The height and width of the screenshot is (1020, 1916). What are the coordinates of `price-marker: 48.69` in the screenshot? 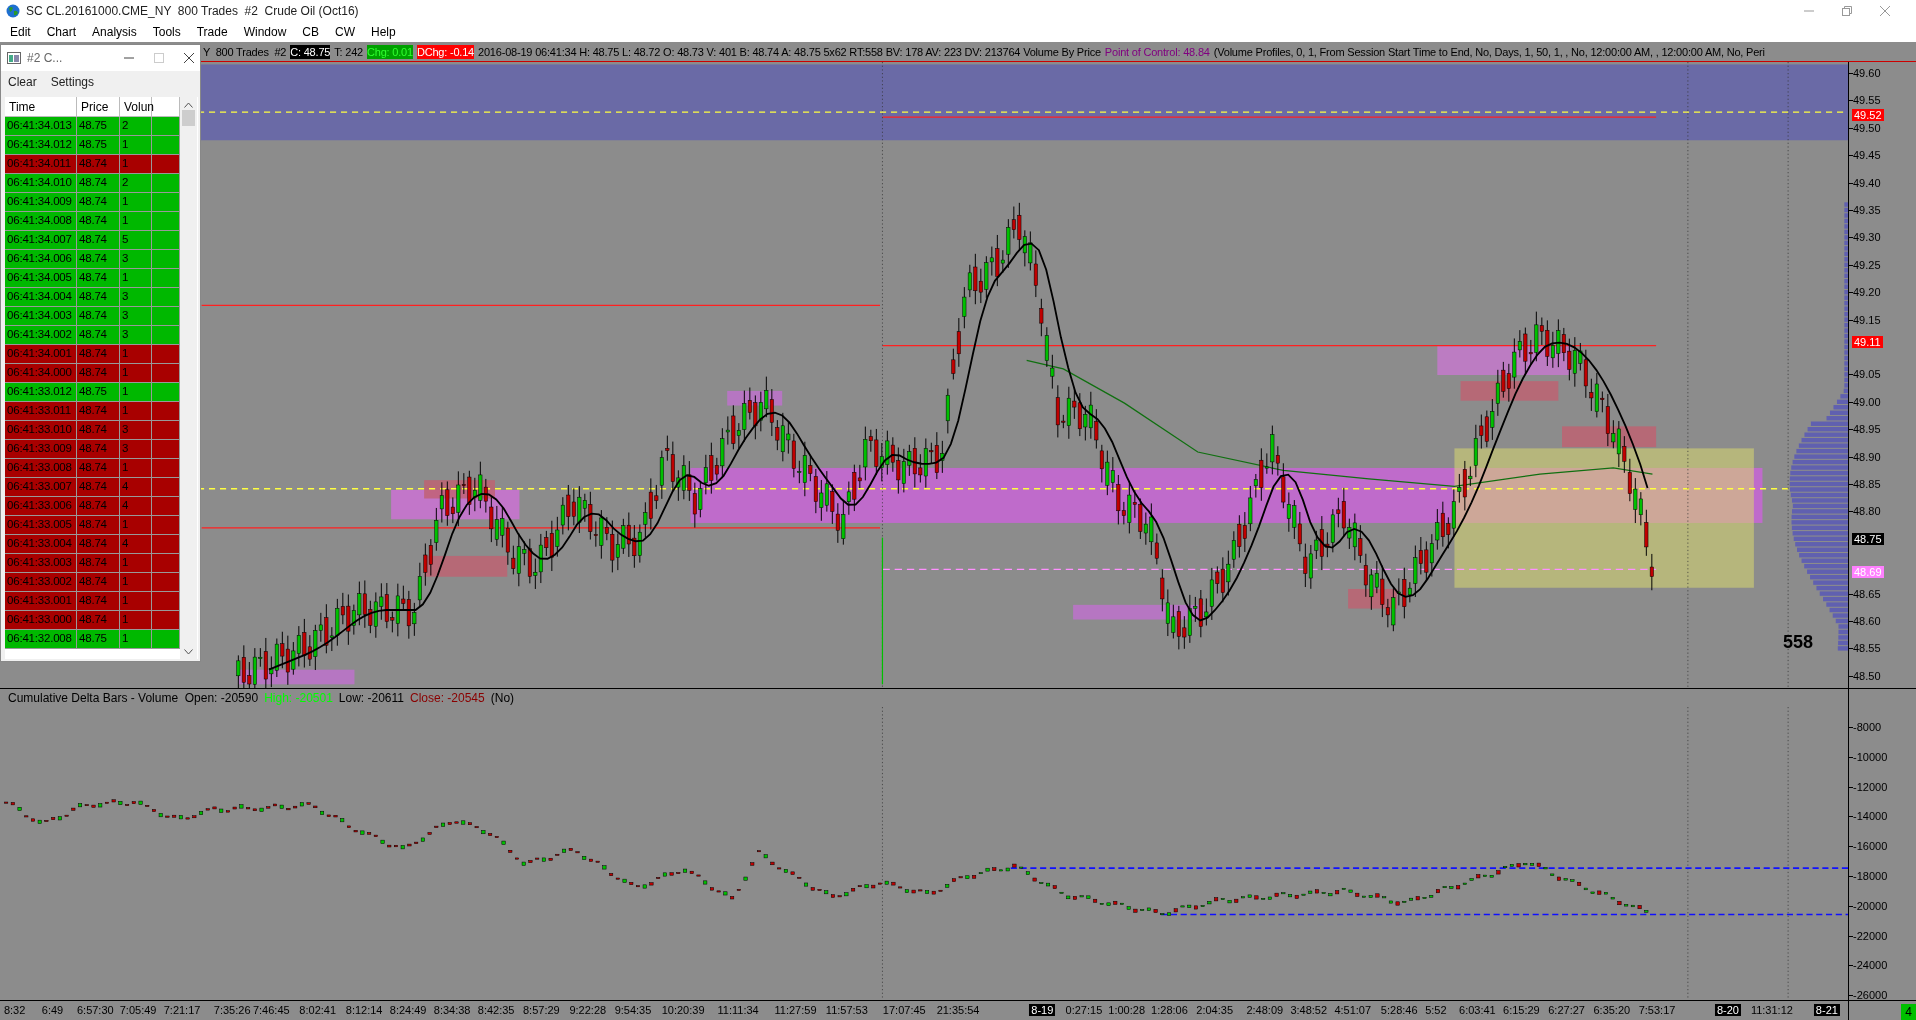 It's located at (1868, 572).